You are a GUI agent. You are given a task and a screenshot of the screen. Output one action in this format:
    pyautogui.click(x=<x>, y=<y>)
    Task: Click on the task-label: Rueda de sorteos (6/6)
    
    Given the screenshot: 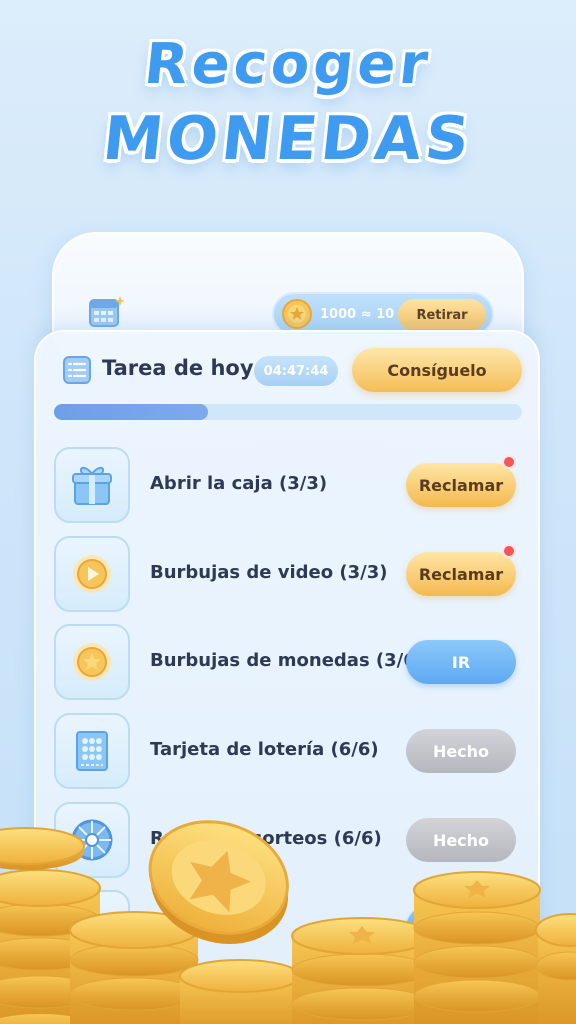 What is the action you would take?
    pyautogui.click(x=266, y=838)
    